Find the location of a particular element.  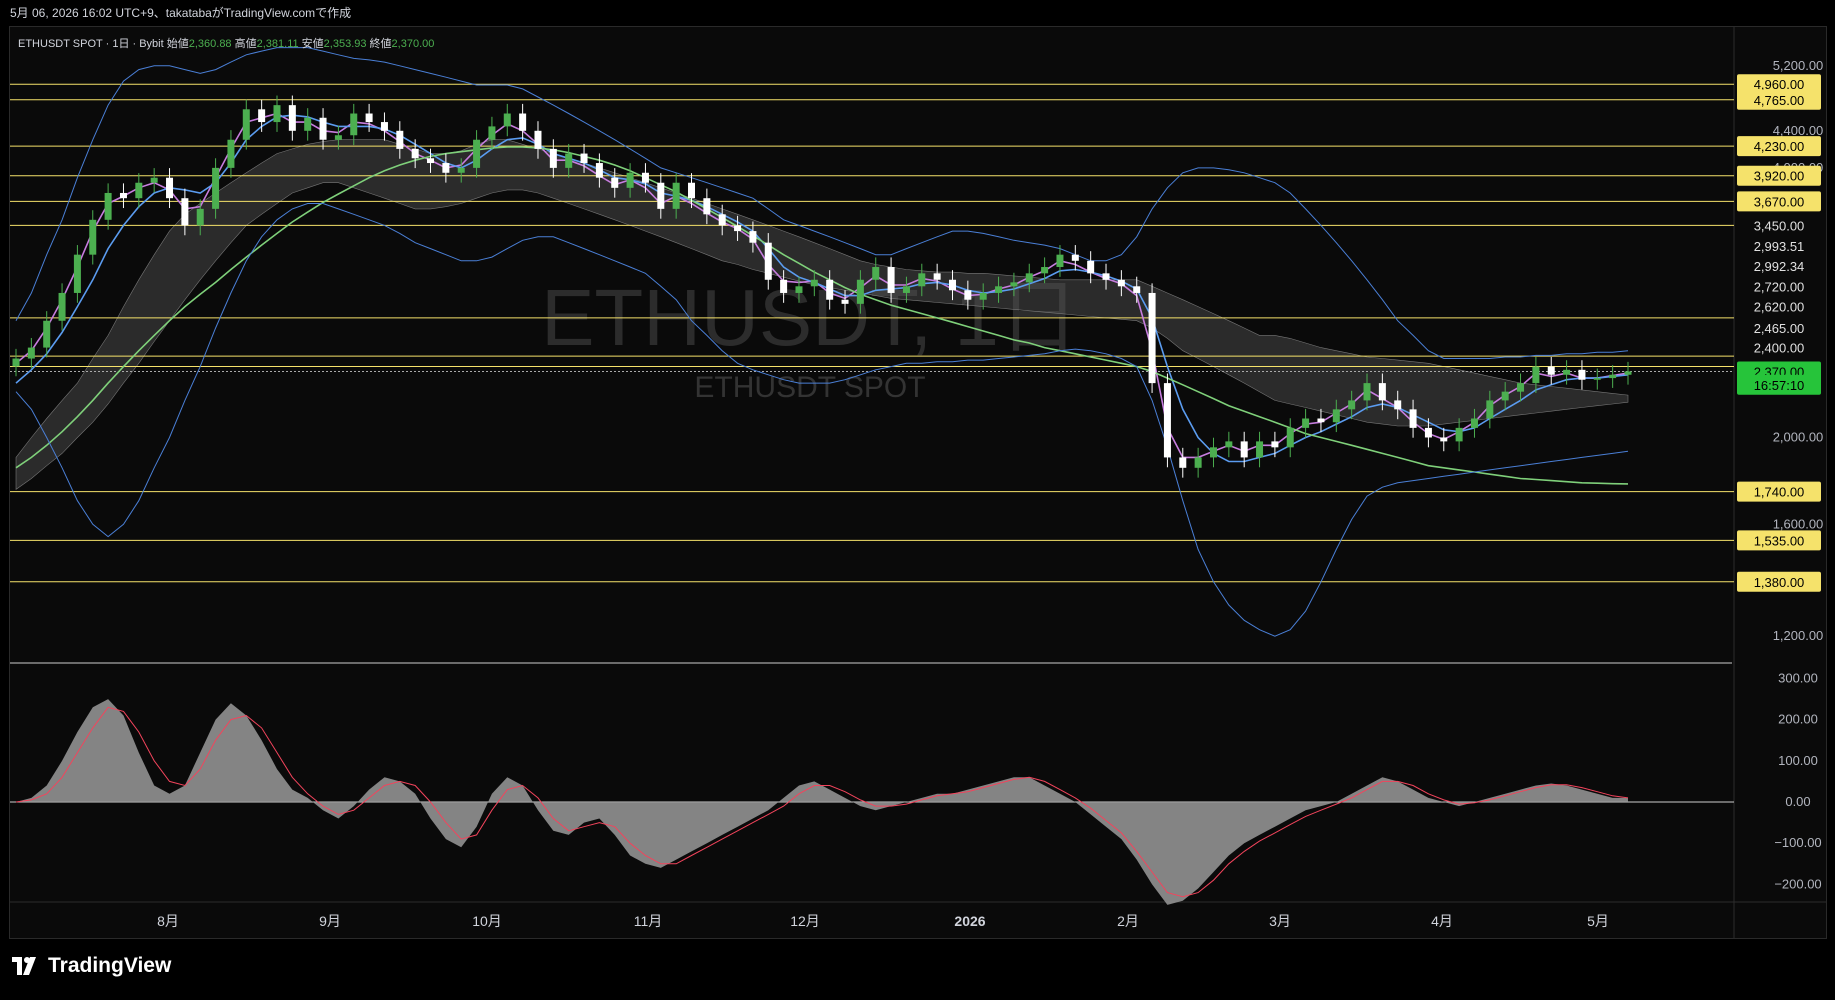

price-label: 1,535.00 is located at coordinates (1779, 540).